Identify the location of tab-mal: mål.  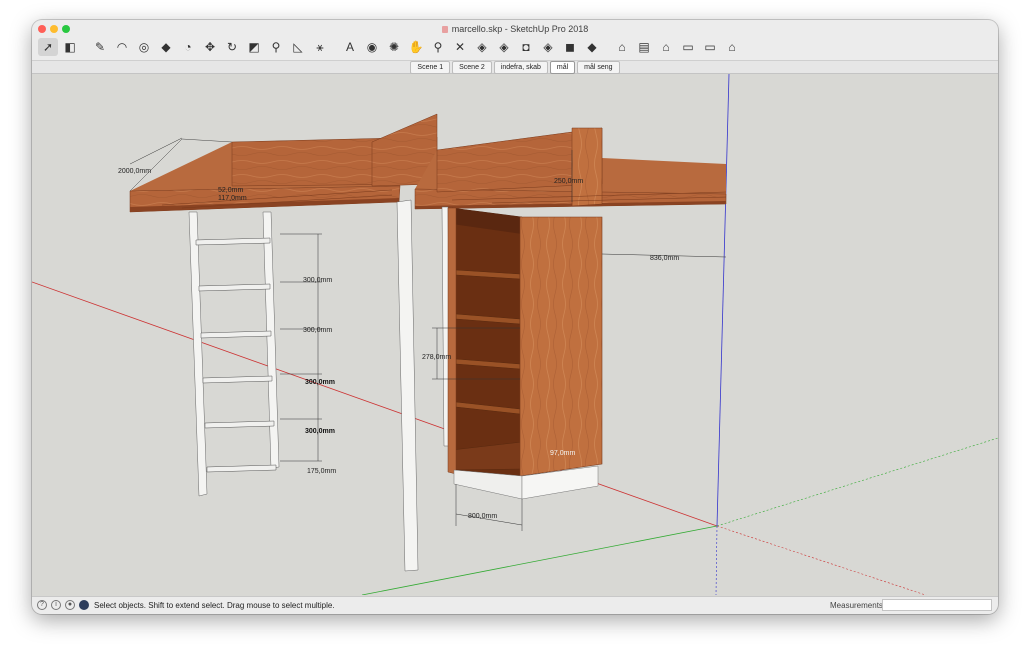
(562, 67).